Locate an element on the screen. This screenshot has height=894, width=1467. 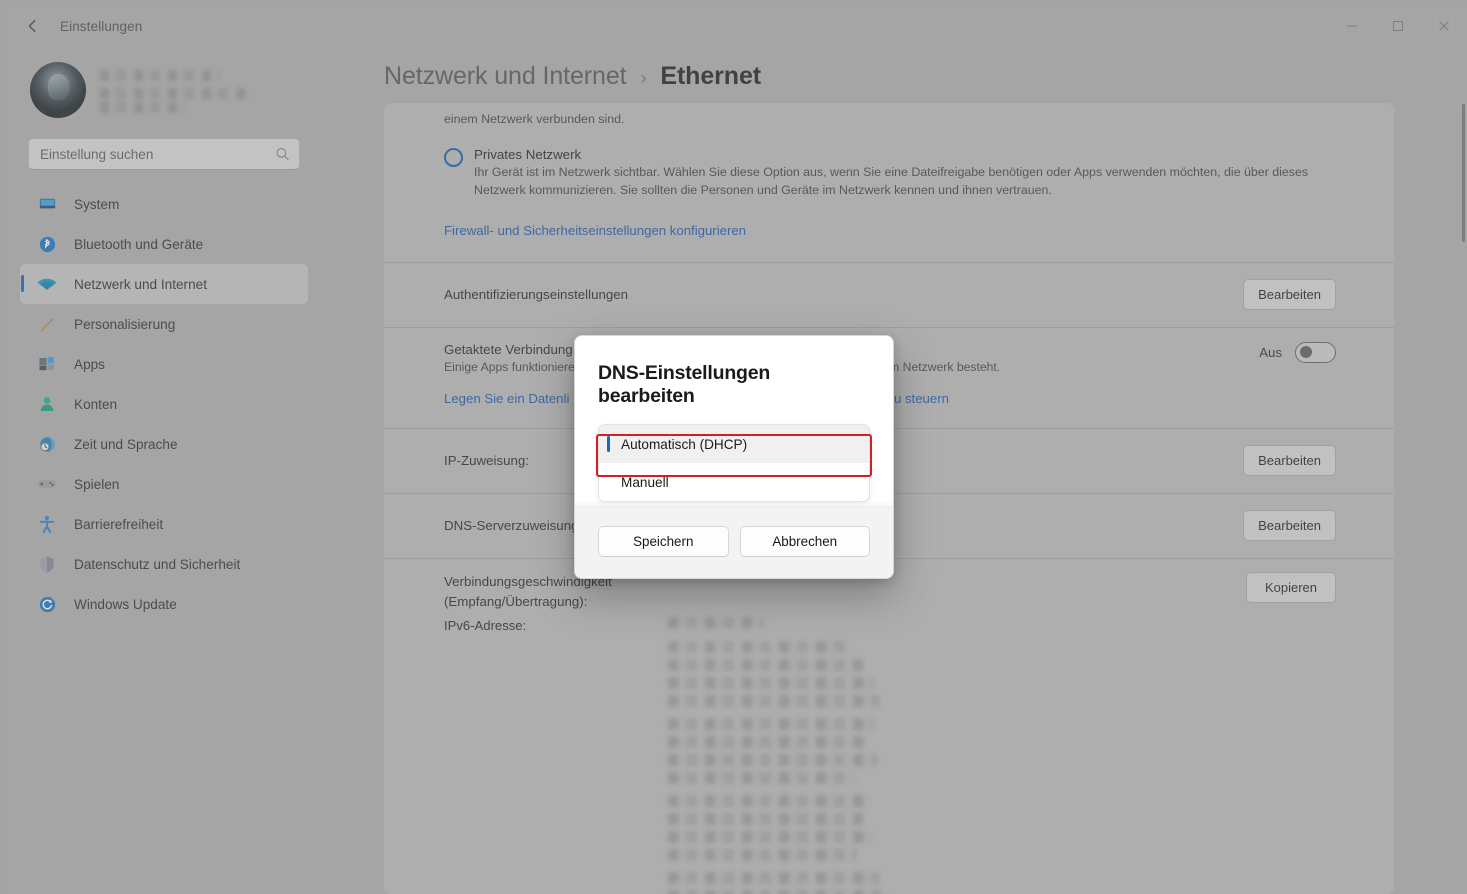
search-icon is located at coordinates (282, 154).